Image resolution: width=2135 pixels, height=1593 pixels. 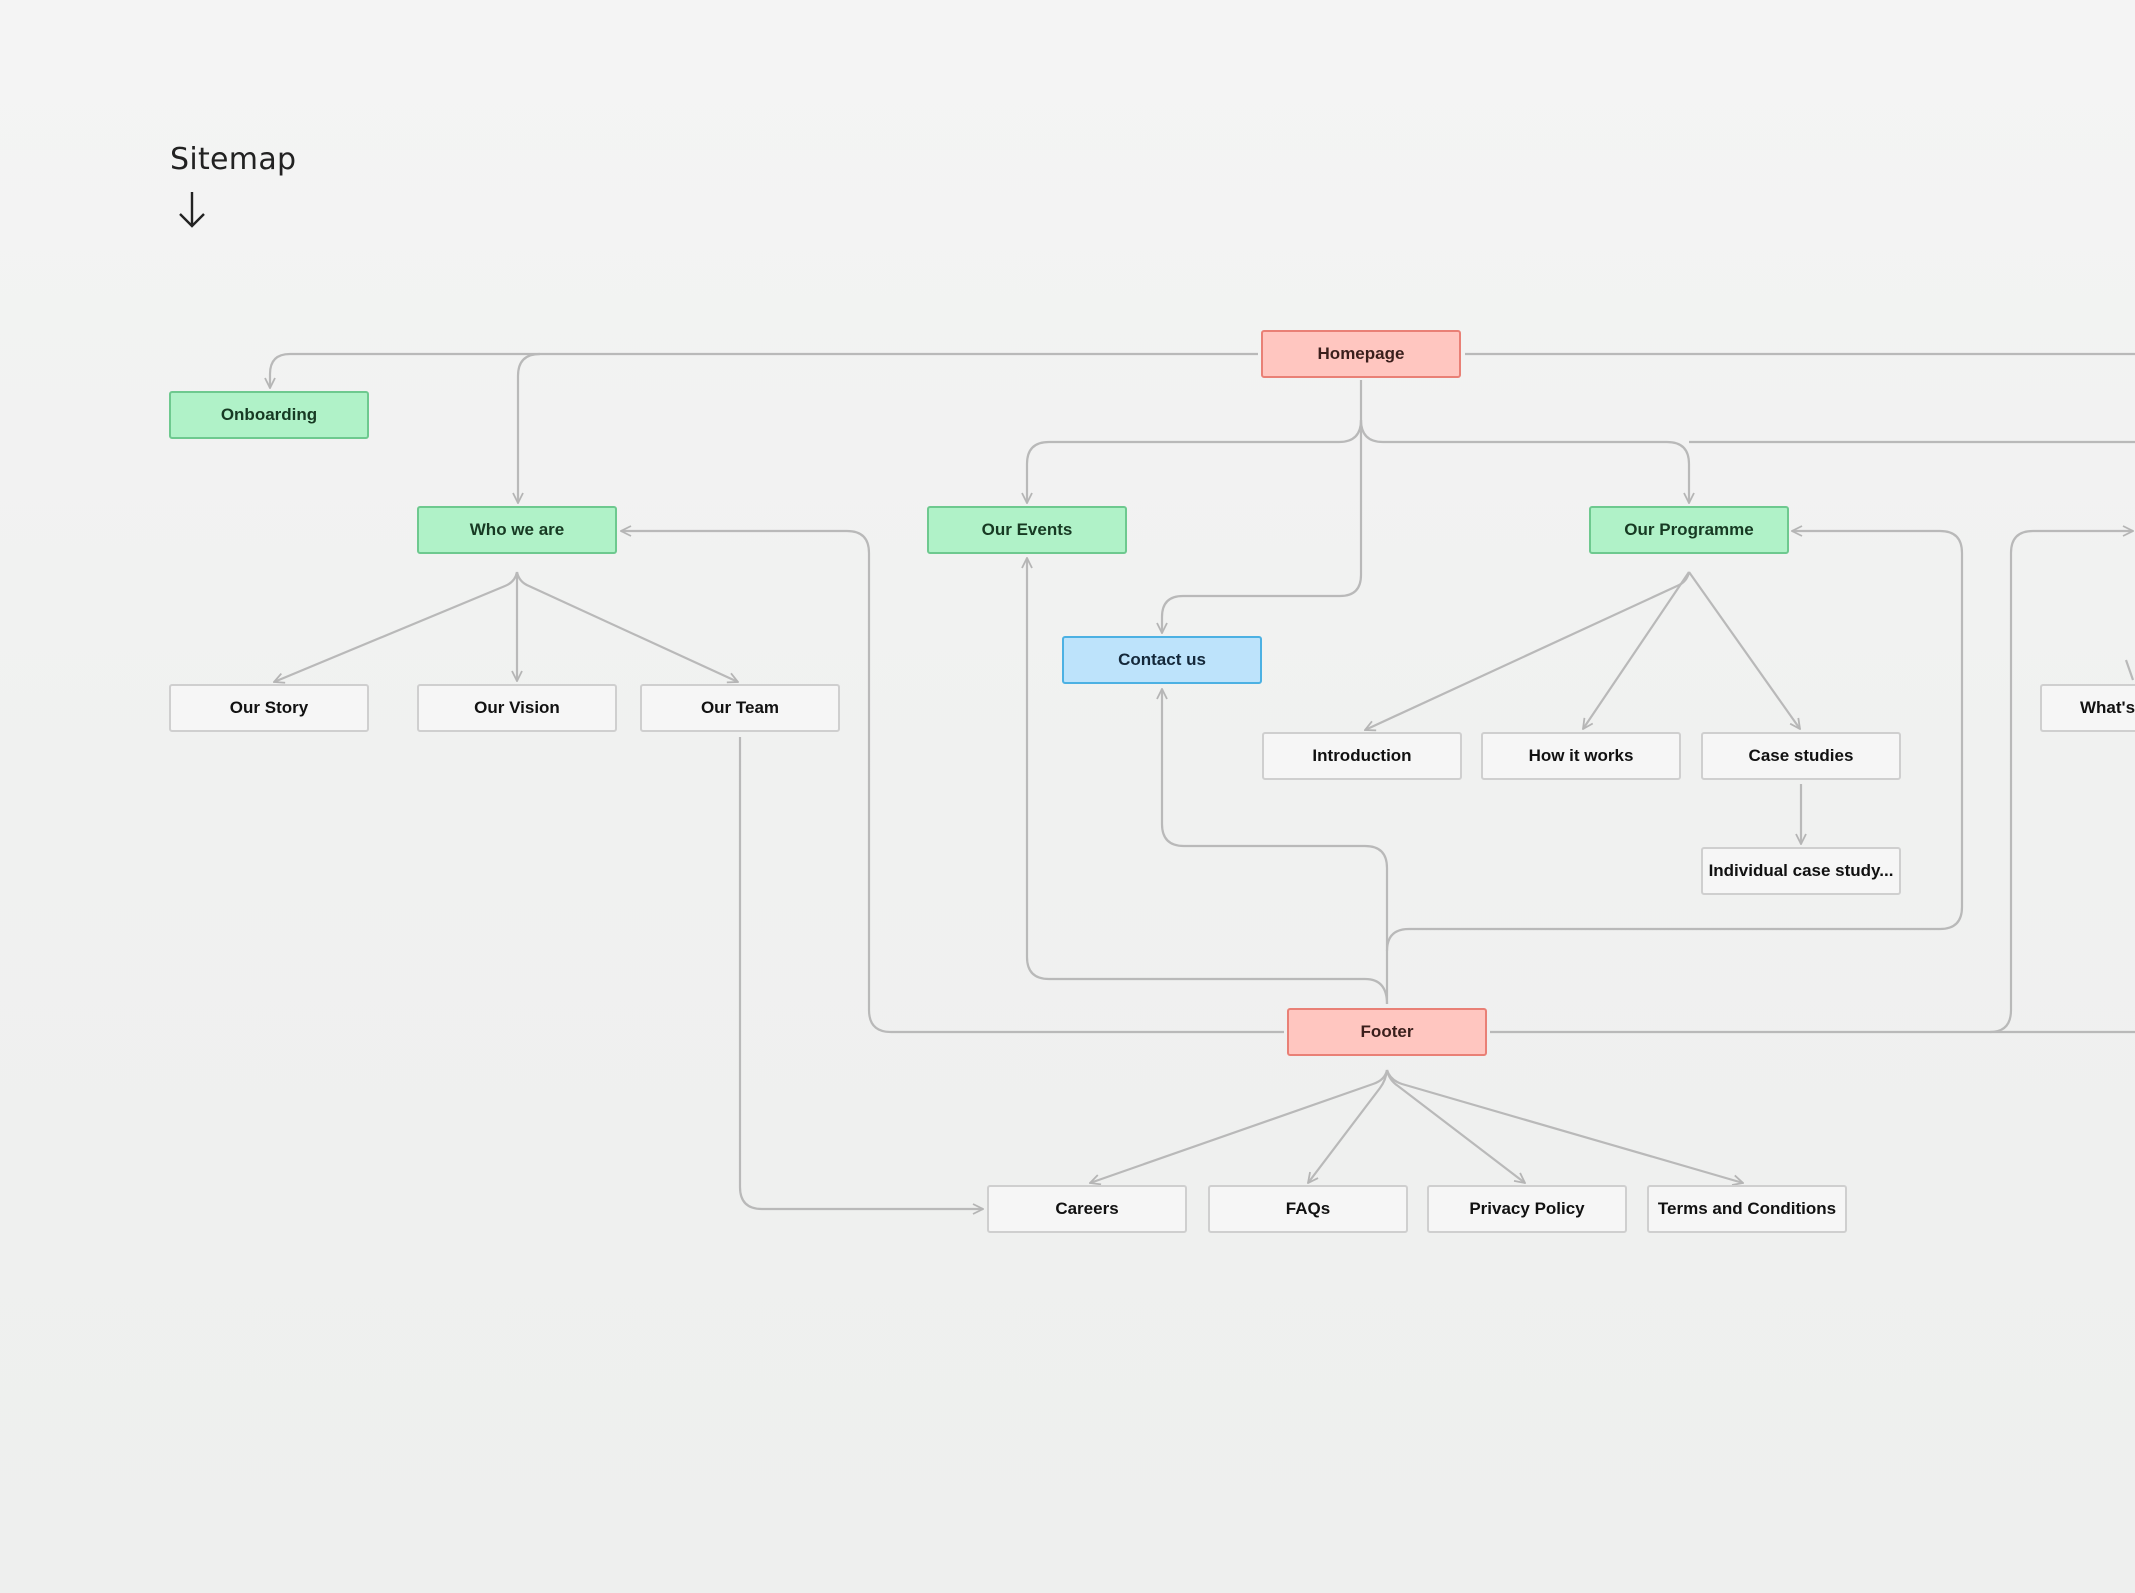 I want to click on edge-footer-our-events, so click(x=1208, y=781).